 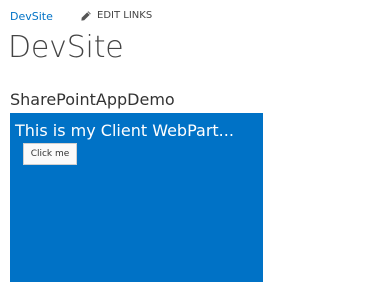 What do you see at coordinates (50, 154) in the screenshot?
I see `click-me-button: Click me` at bounding box center [50, 154].